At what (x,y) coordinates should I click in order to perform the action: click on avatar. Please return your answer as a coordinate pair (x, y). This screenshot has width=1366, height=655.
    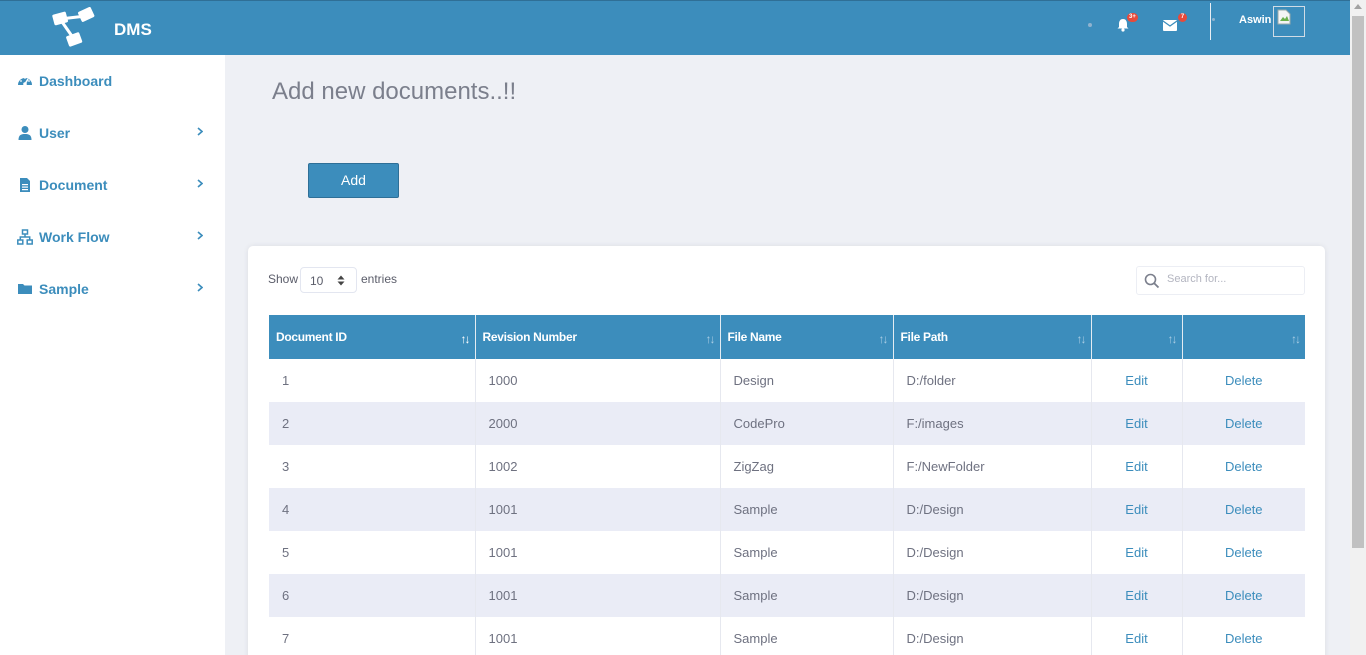
    Looking at the image, I should click on (1289, 21).